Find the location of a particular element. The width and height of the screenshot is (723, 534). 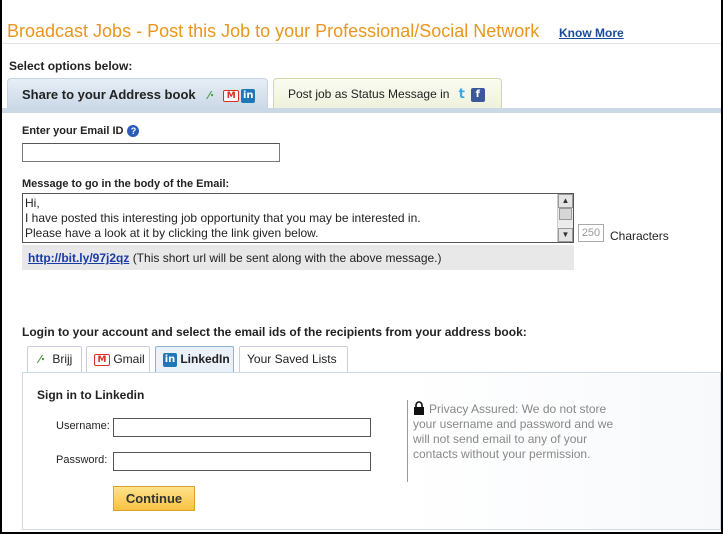

password-field is located at coordinates (242, 461).